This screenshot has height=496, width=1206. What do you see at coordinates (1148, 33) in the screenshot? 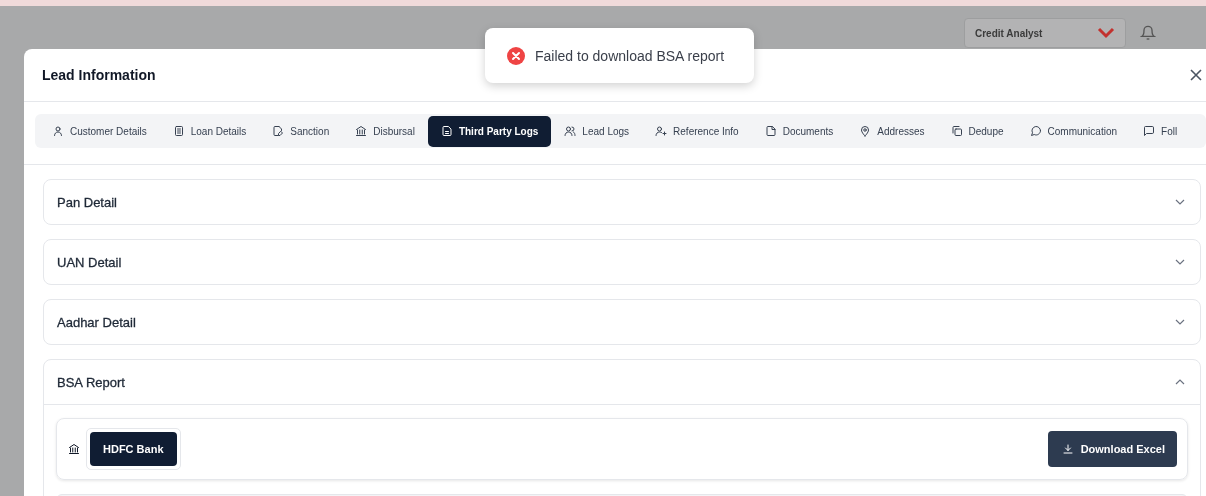
I see `bell-icon` at bounding box center [1148, 33].